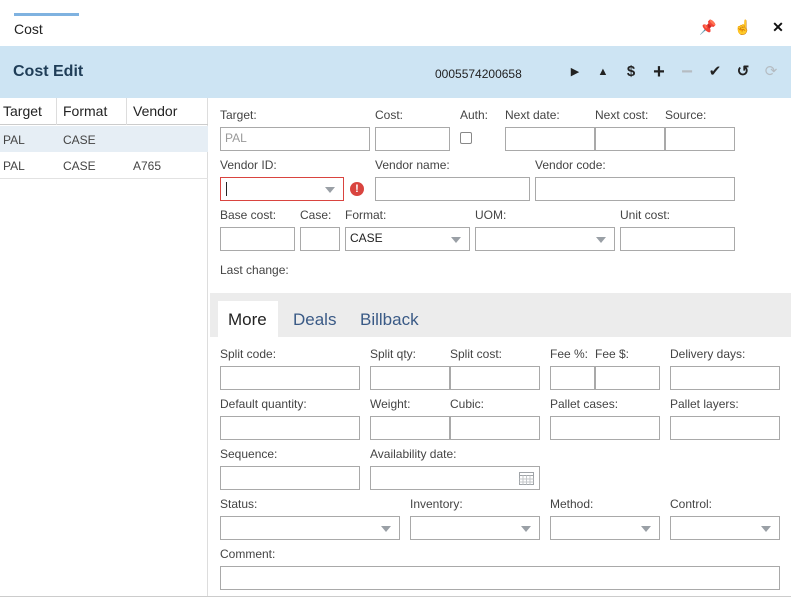  Describe the element at coordinates (467, 404) in the screenshot. I see `cubic-label: Cubic:` at that location.